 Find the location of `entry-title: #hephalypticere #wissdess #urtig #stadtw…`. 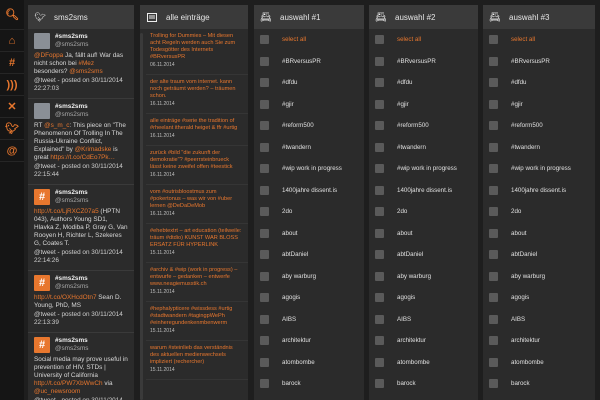

entry-title: #hephalypticere #wissdess #urtig #stadtw… is located at coordinates (196, 316).